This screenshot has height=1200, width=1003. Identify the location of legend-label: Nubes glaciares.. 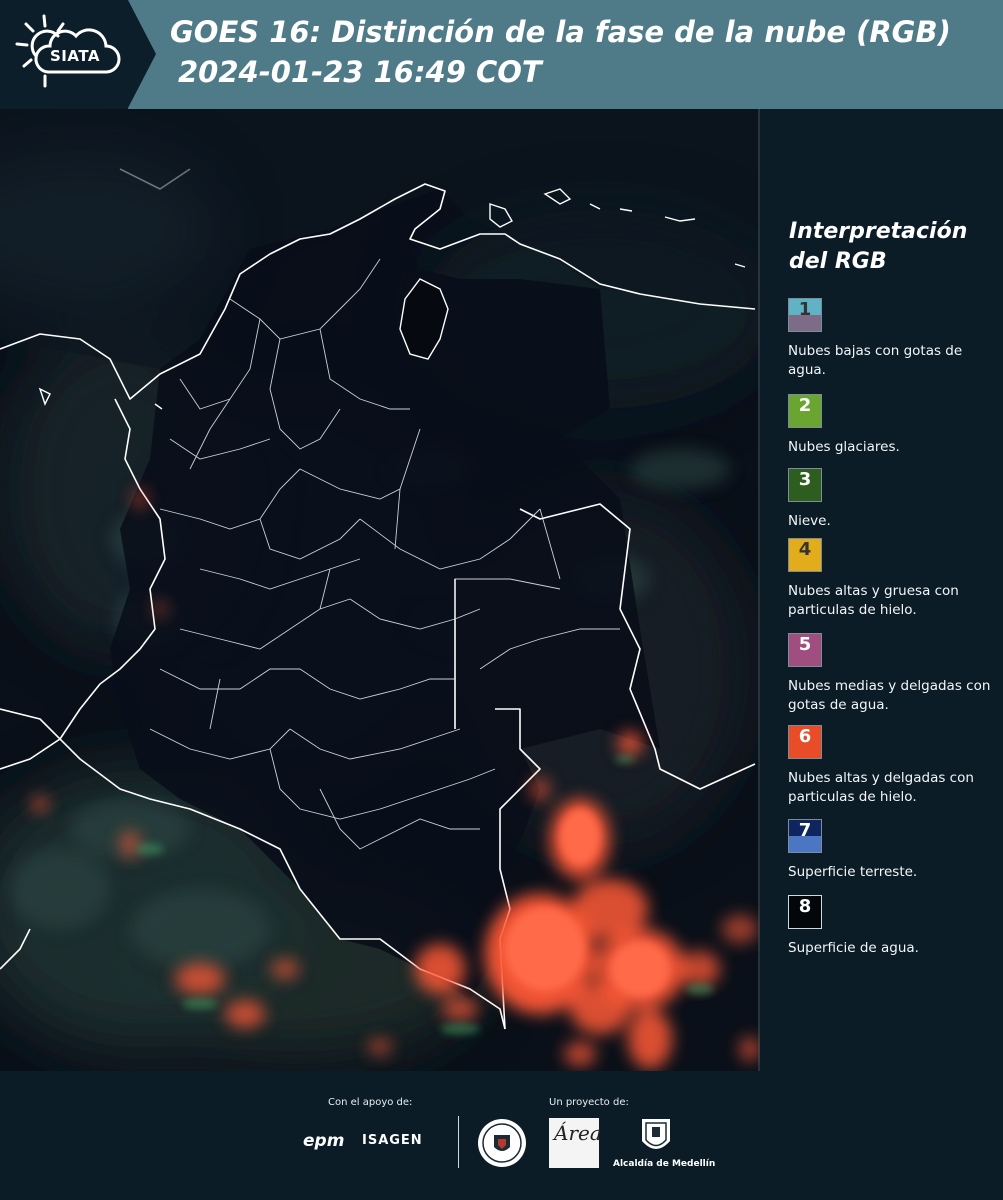
(844, 447).